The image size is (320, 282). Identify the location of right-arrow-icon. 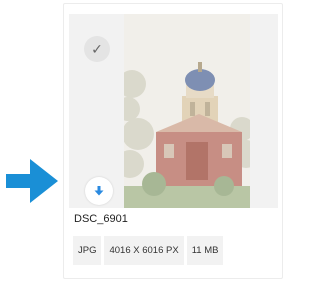
(32, 181).